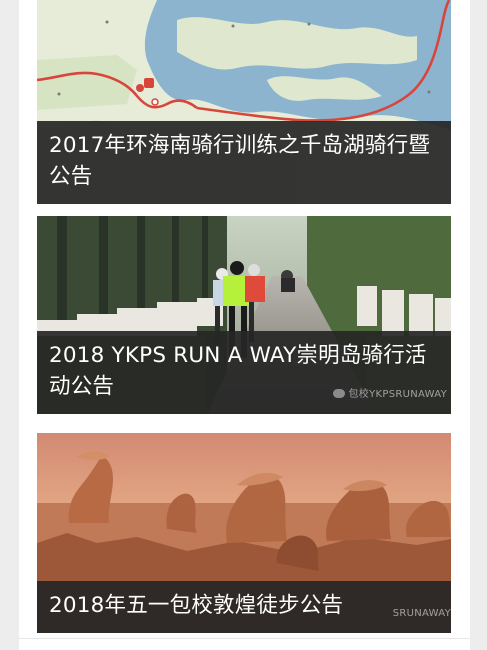 This screenshot has height=650, width=487. What do you see at coordinates (390, 392) in the screenshot?
I see `watermark: 包校YKPSRUNAWAY` at bounding box center [390, 392].